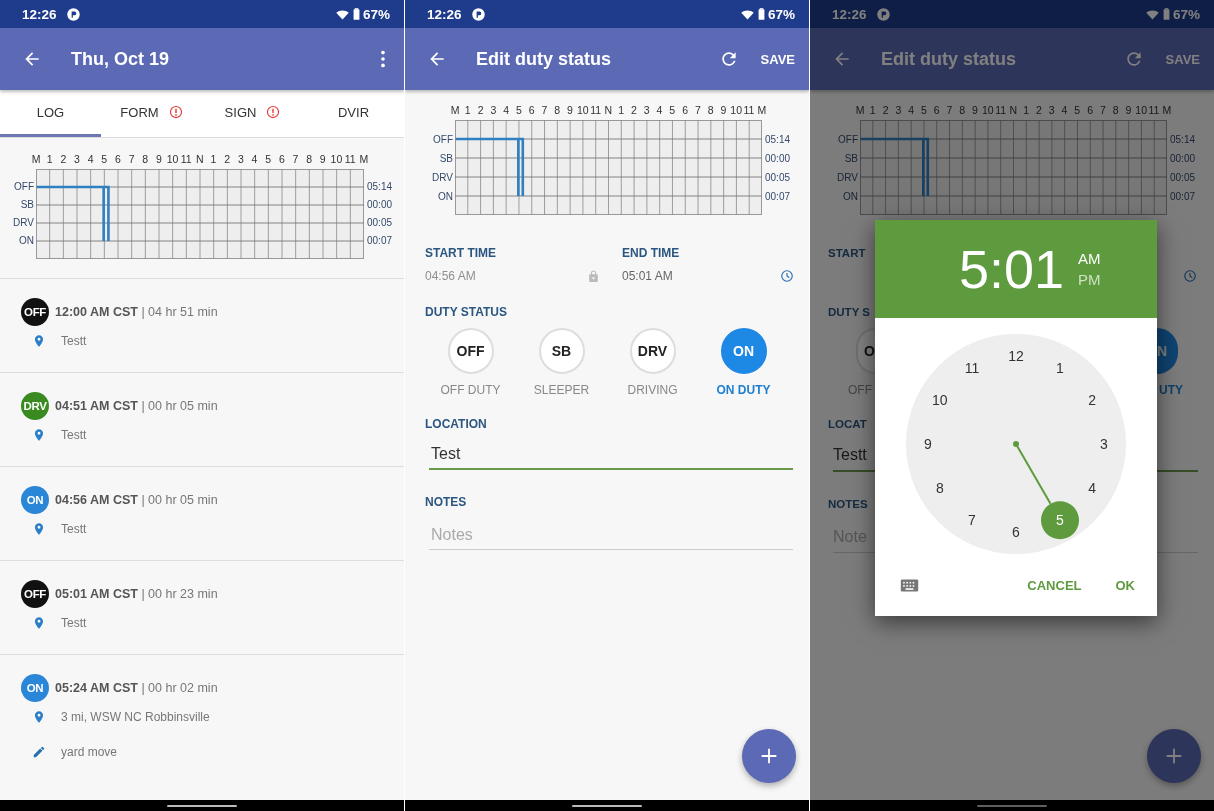 This screenshot has height=811, width=1214. I want to click on status-label: SB, so click(27, 205).